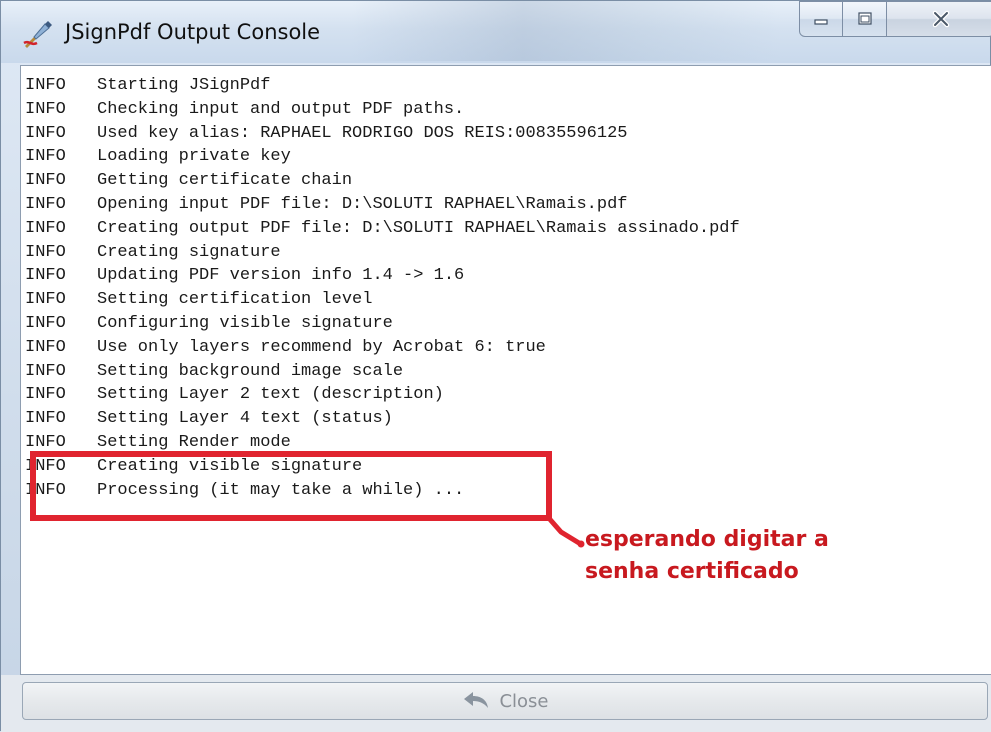 The height and width of the screenshot is (732, 991). Describe the element at coordinates (707, 555) in the screenshot. I see `annotation-text: esperando digitar a senha certificado` at that location.